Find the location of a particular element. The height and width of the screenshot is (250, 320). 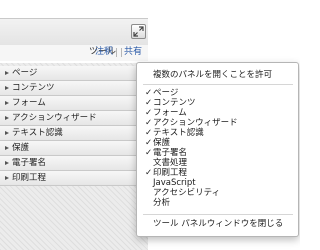

menu-item-javascript: JavaScript is located at coordinates (170, 183).